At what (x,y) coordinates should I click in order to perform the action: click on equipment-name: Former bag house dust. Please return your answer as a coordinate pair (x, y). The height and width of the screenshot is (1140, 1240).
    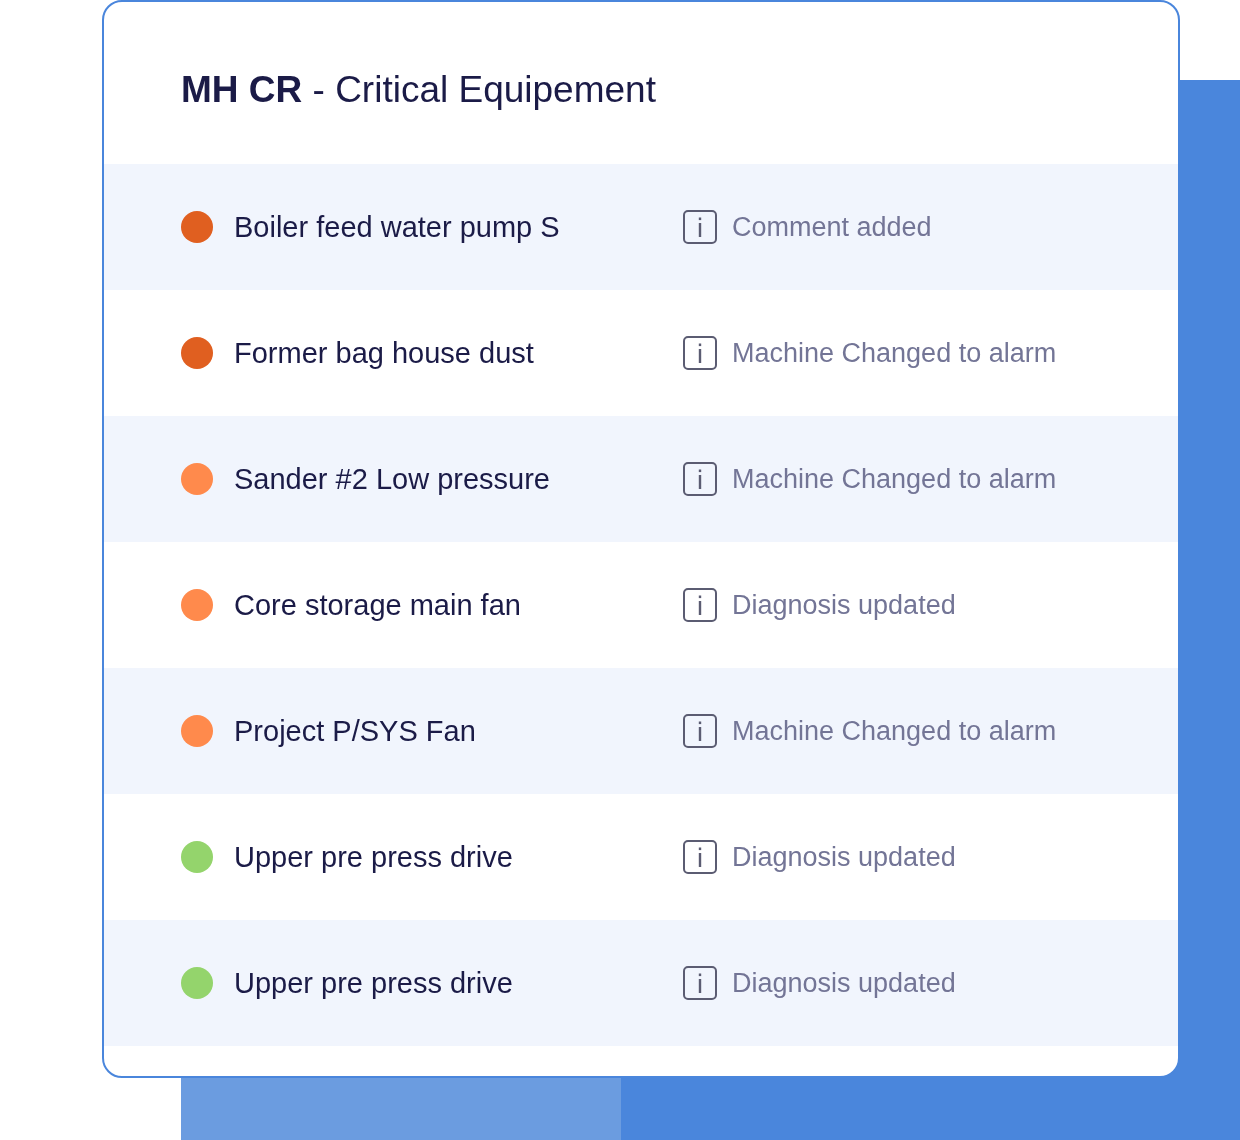
    Looking at the image, I should click on (384, 353).